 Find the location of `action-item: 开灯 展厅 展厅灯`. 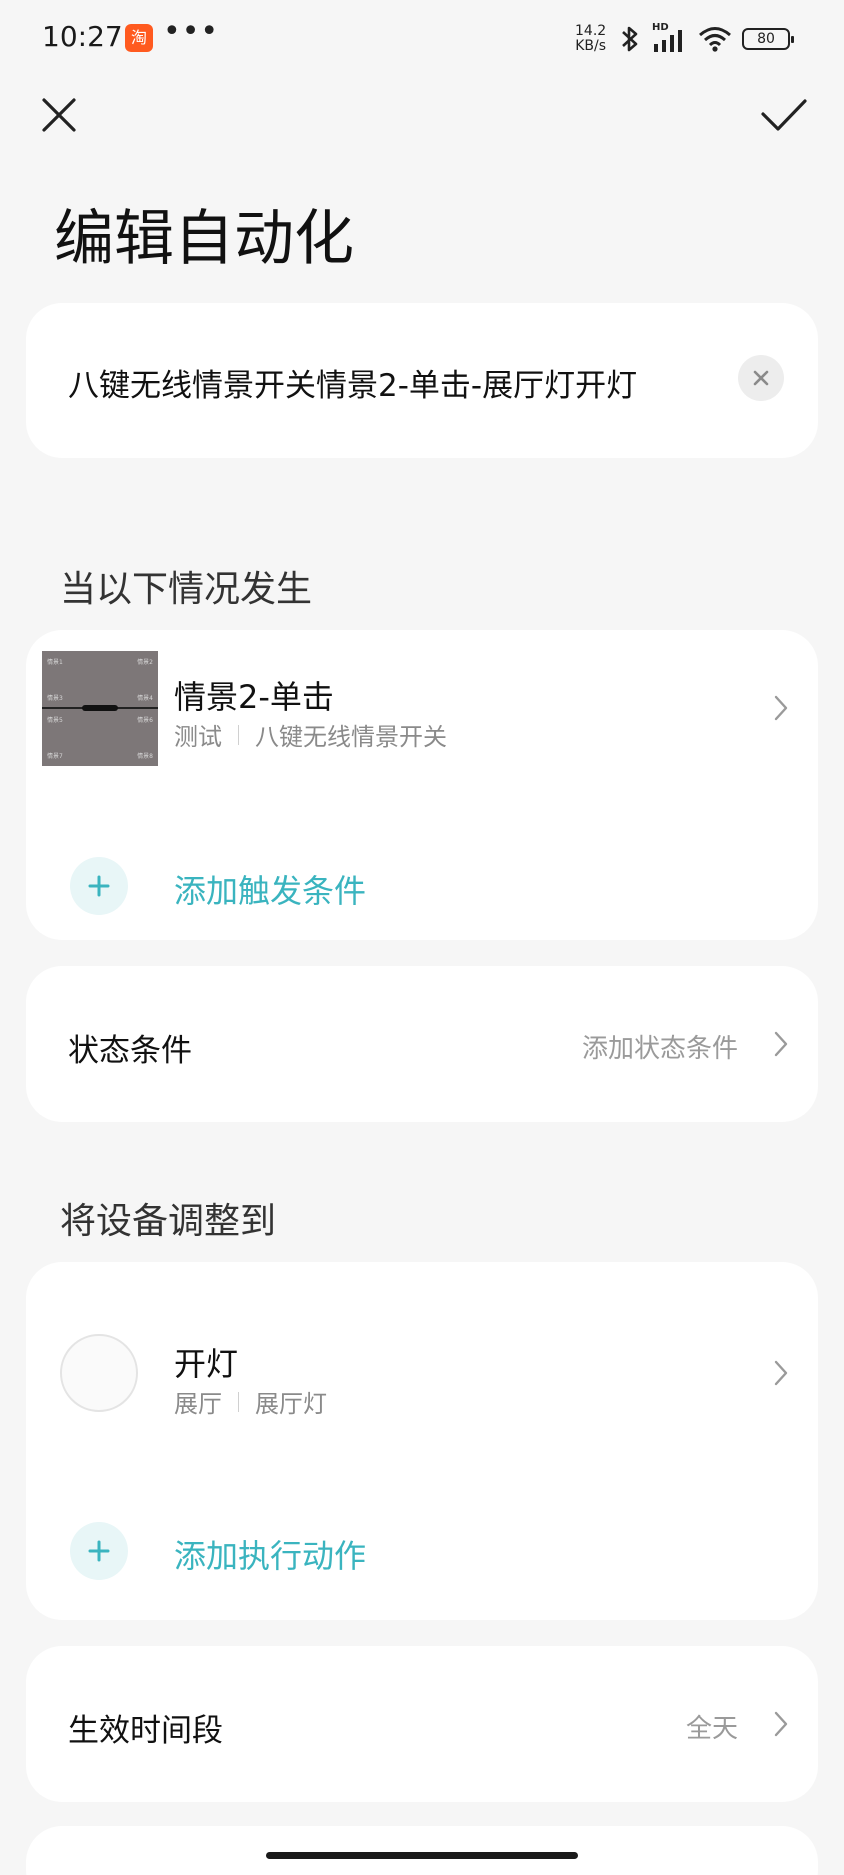

action-item: 开灯 展厅 展厅灯 is located at coordinates (422, 1372).